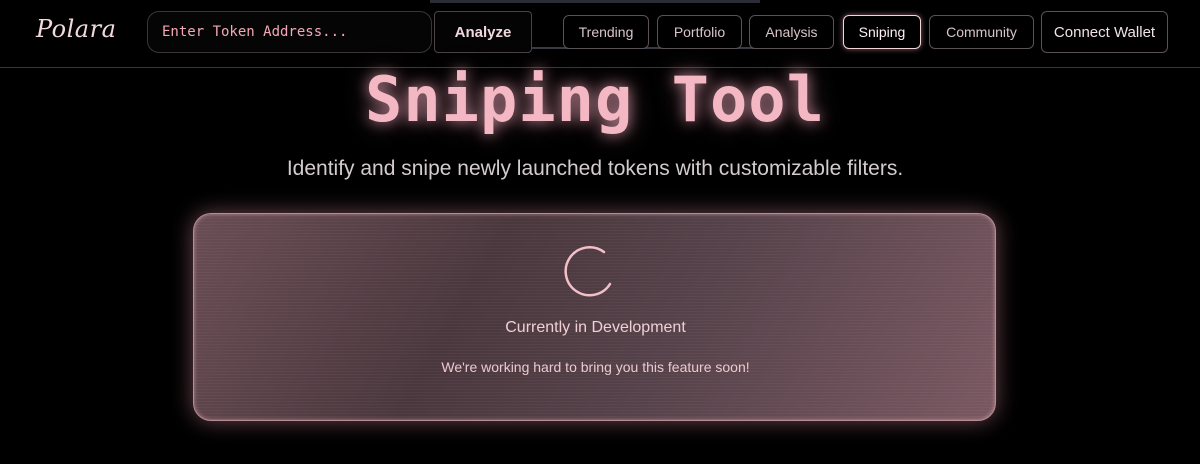 The image size is (1200, 464). What do you see at coordinates (595, 99) in the screenshot?
I see `page-title: Sniping Tool` at bounding box center [595, 99].